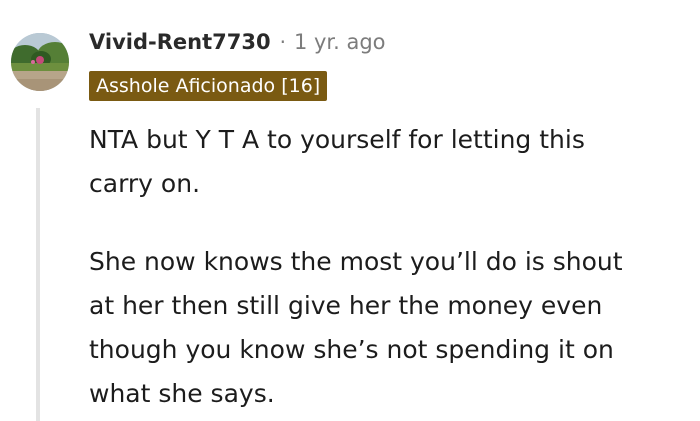 This screenshot has width=700, height=421. What do you see at coordinates (145, 183) in the screenshot?
I see `comment-text-line: carry on.` at bounding box center [145, 183].